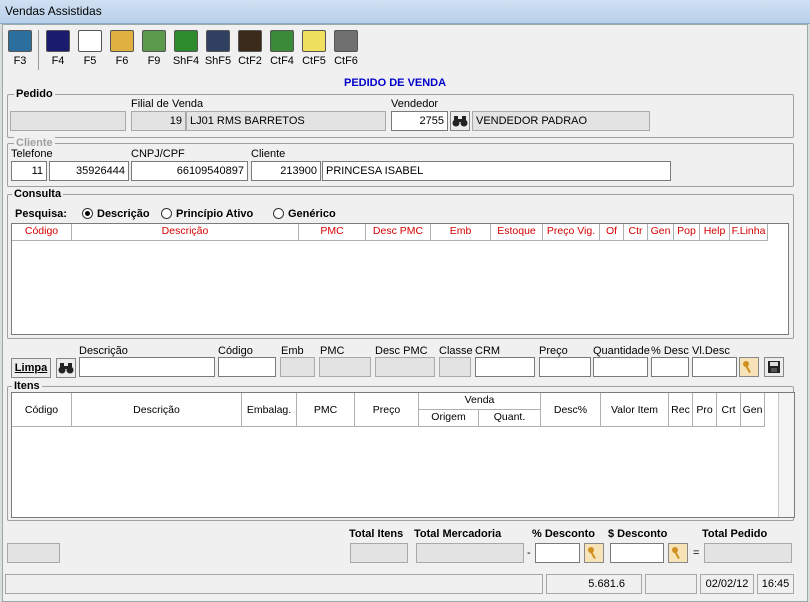 The image size is (810, 602). What do you see at coordinates (678, 553) in the screenshot?
I see `valor-desconto-key-button` at bounding box center [678, 553].